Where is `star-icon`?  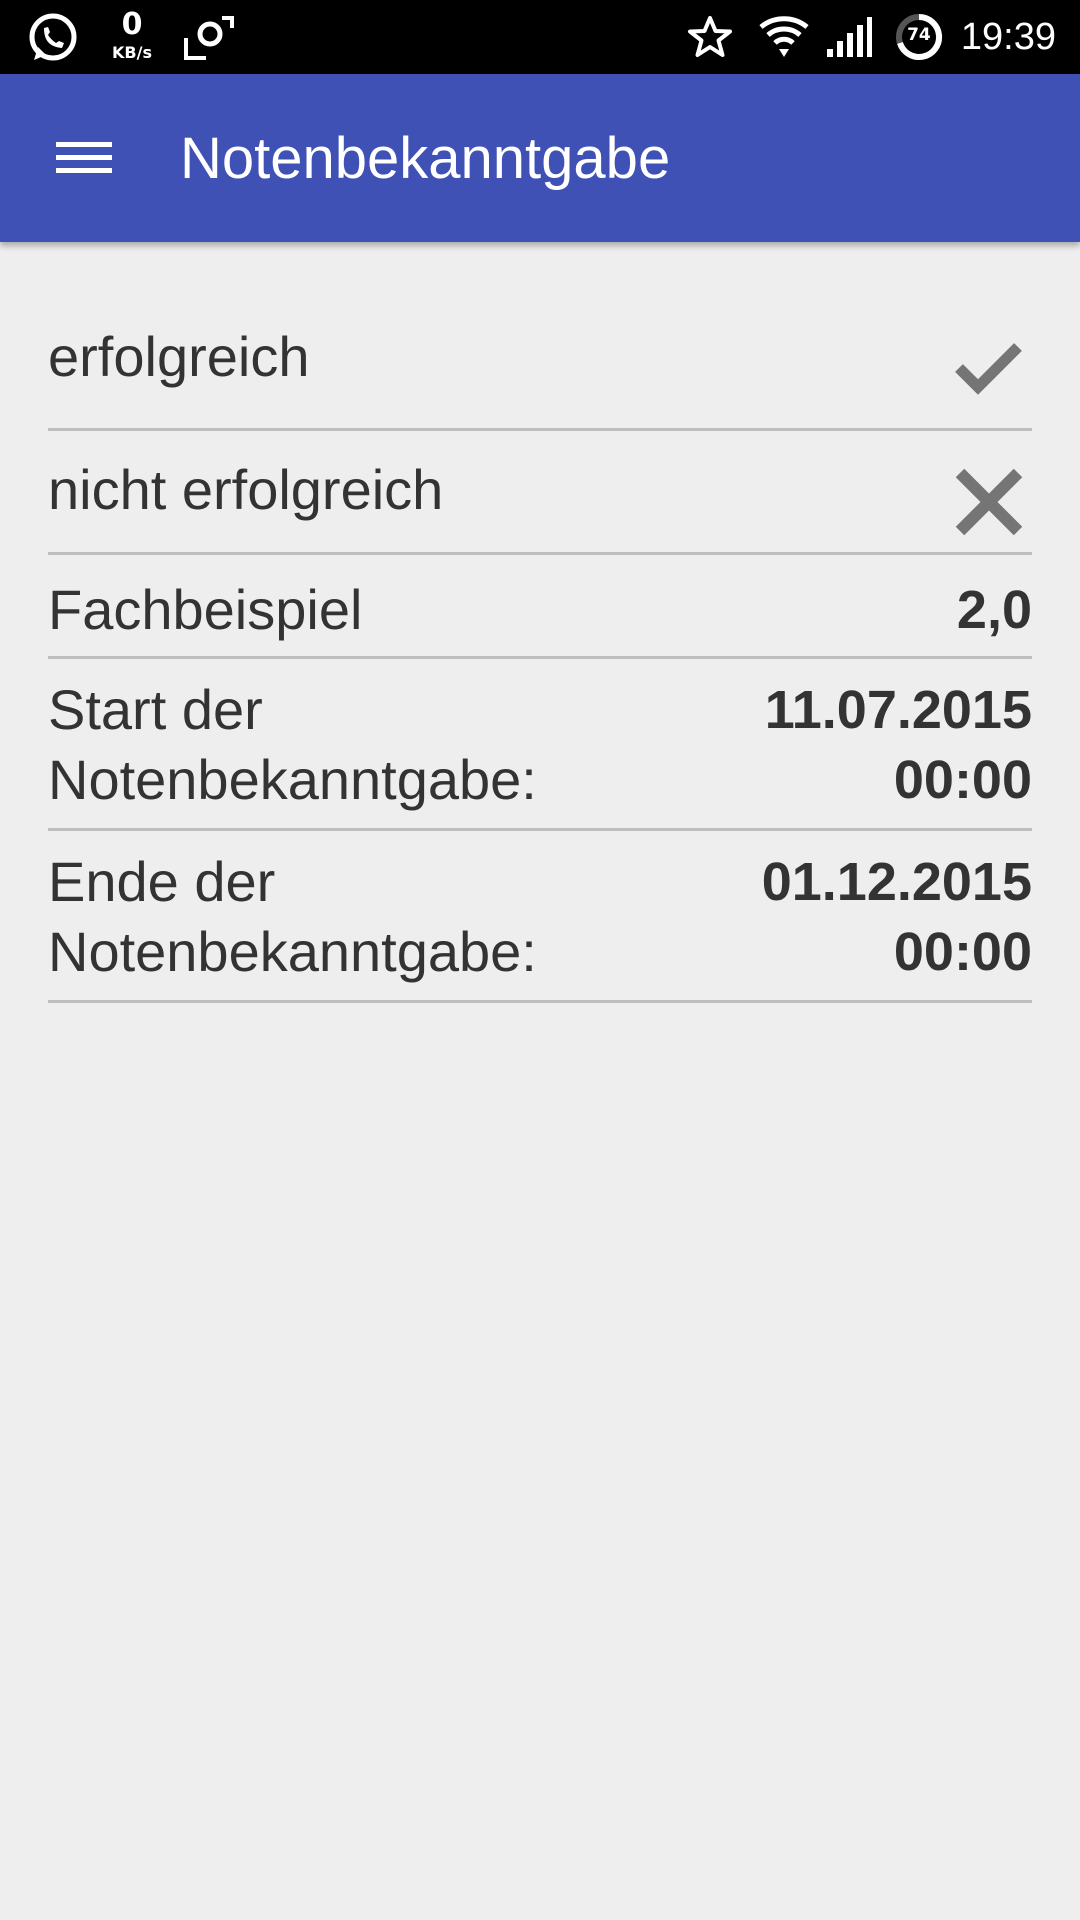 star-icon is located at coordinates (710, 37).